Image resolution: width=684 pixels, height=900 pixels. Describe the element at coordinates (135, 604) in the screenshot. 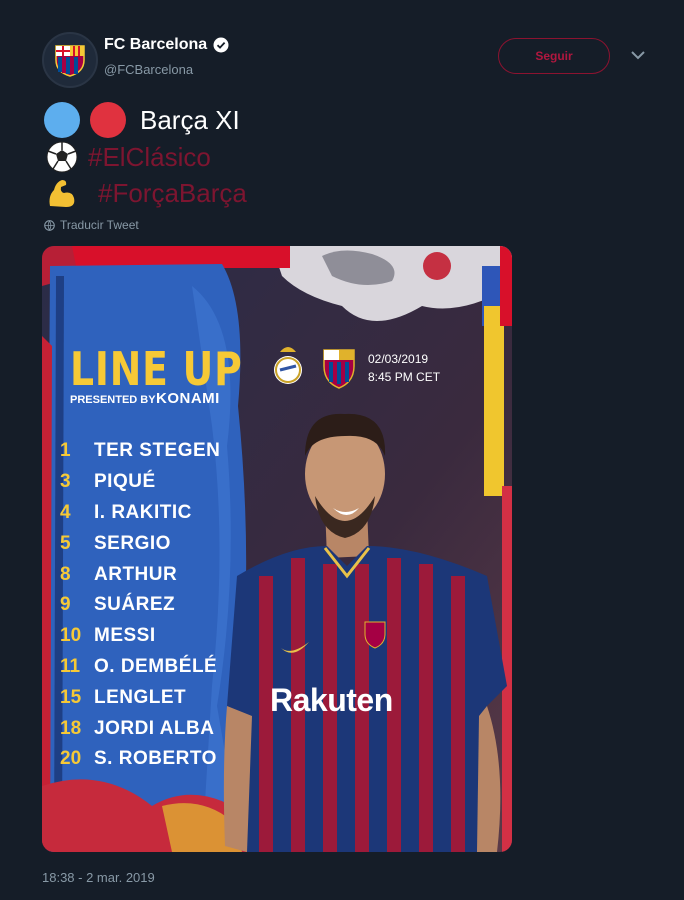

I see `player-name: SUÁREZ` at that location.